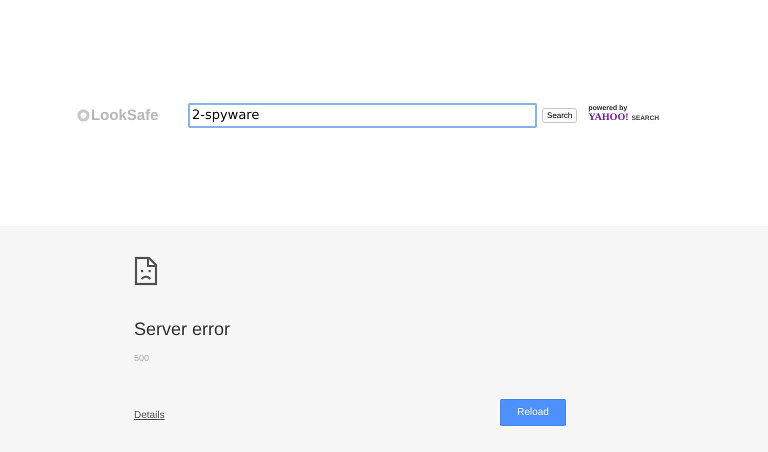 Image resolution: width=768 pixels, height=452 pixels. Describe the element at coordinates (146, 271) in the screenshot. I see `sad-page-icon` at that location.